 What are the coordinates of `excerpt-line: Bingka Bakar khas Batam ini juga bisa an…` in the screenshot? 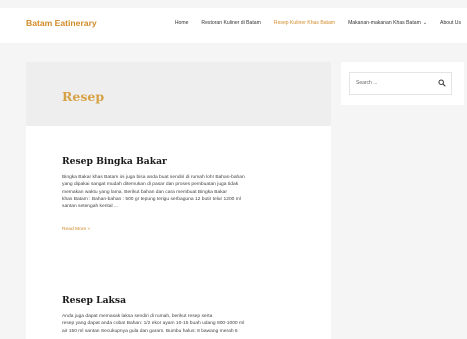 It's located at (153, 177).